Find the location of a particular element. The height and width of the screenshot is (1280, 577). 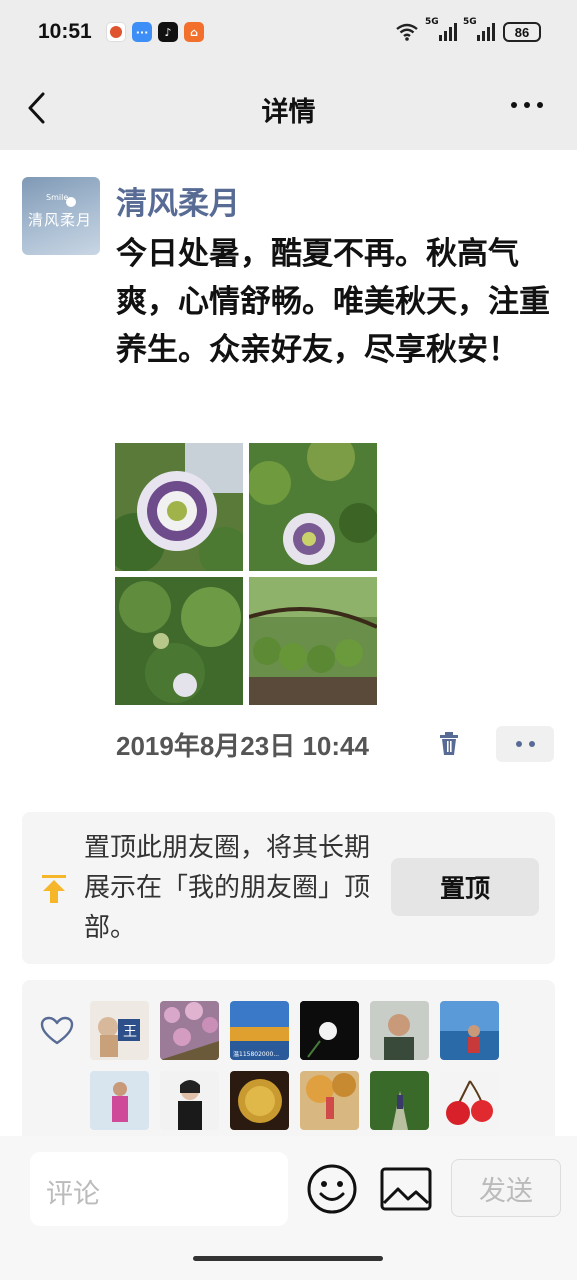

emoji-icon is located at coordinates (332, 1189).